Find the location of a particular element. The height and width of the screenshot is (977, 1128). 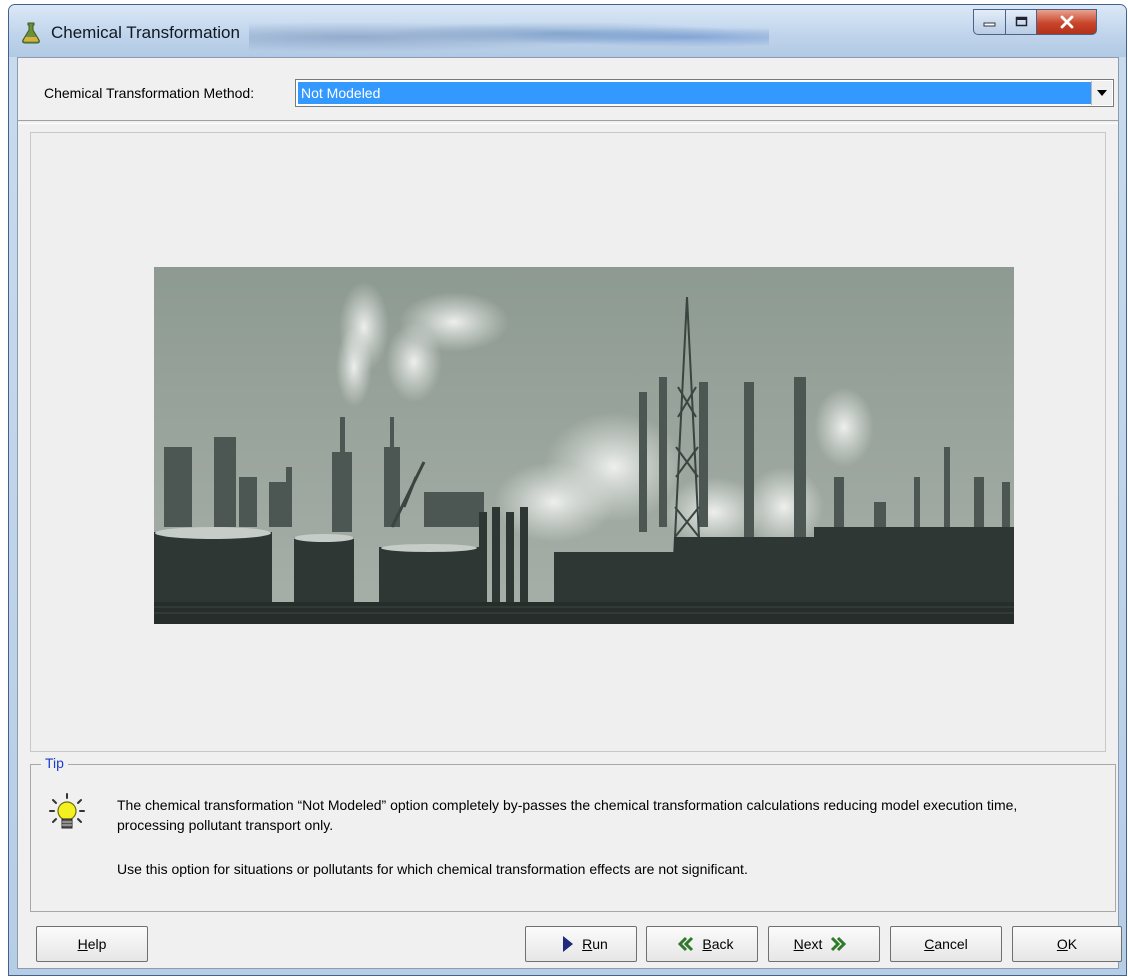

cancel-button-label: Cancel is located at coordinates (946, 944).